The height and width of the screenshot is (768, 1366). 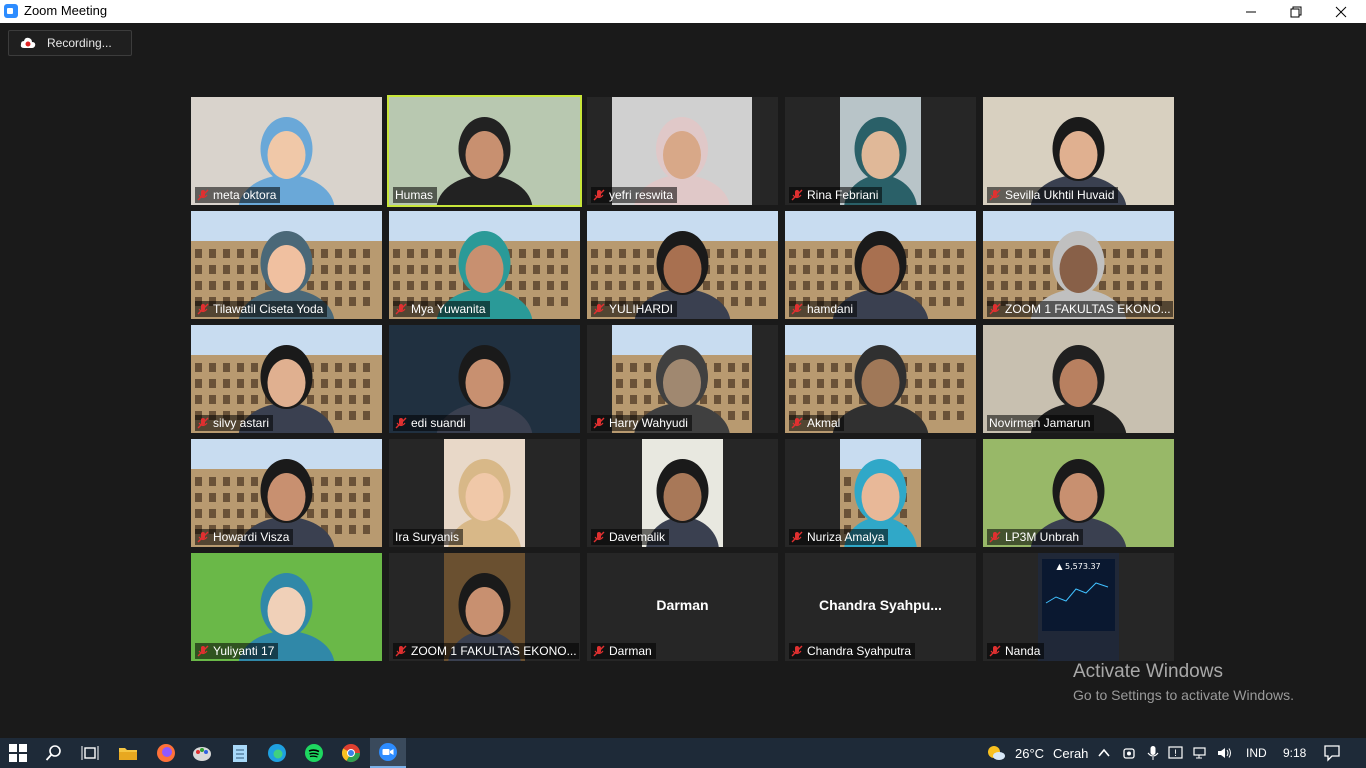 I want to click on participant-tile: Humas, so click(x=484, y=151).